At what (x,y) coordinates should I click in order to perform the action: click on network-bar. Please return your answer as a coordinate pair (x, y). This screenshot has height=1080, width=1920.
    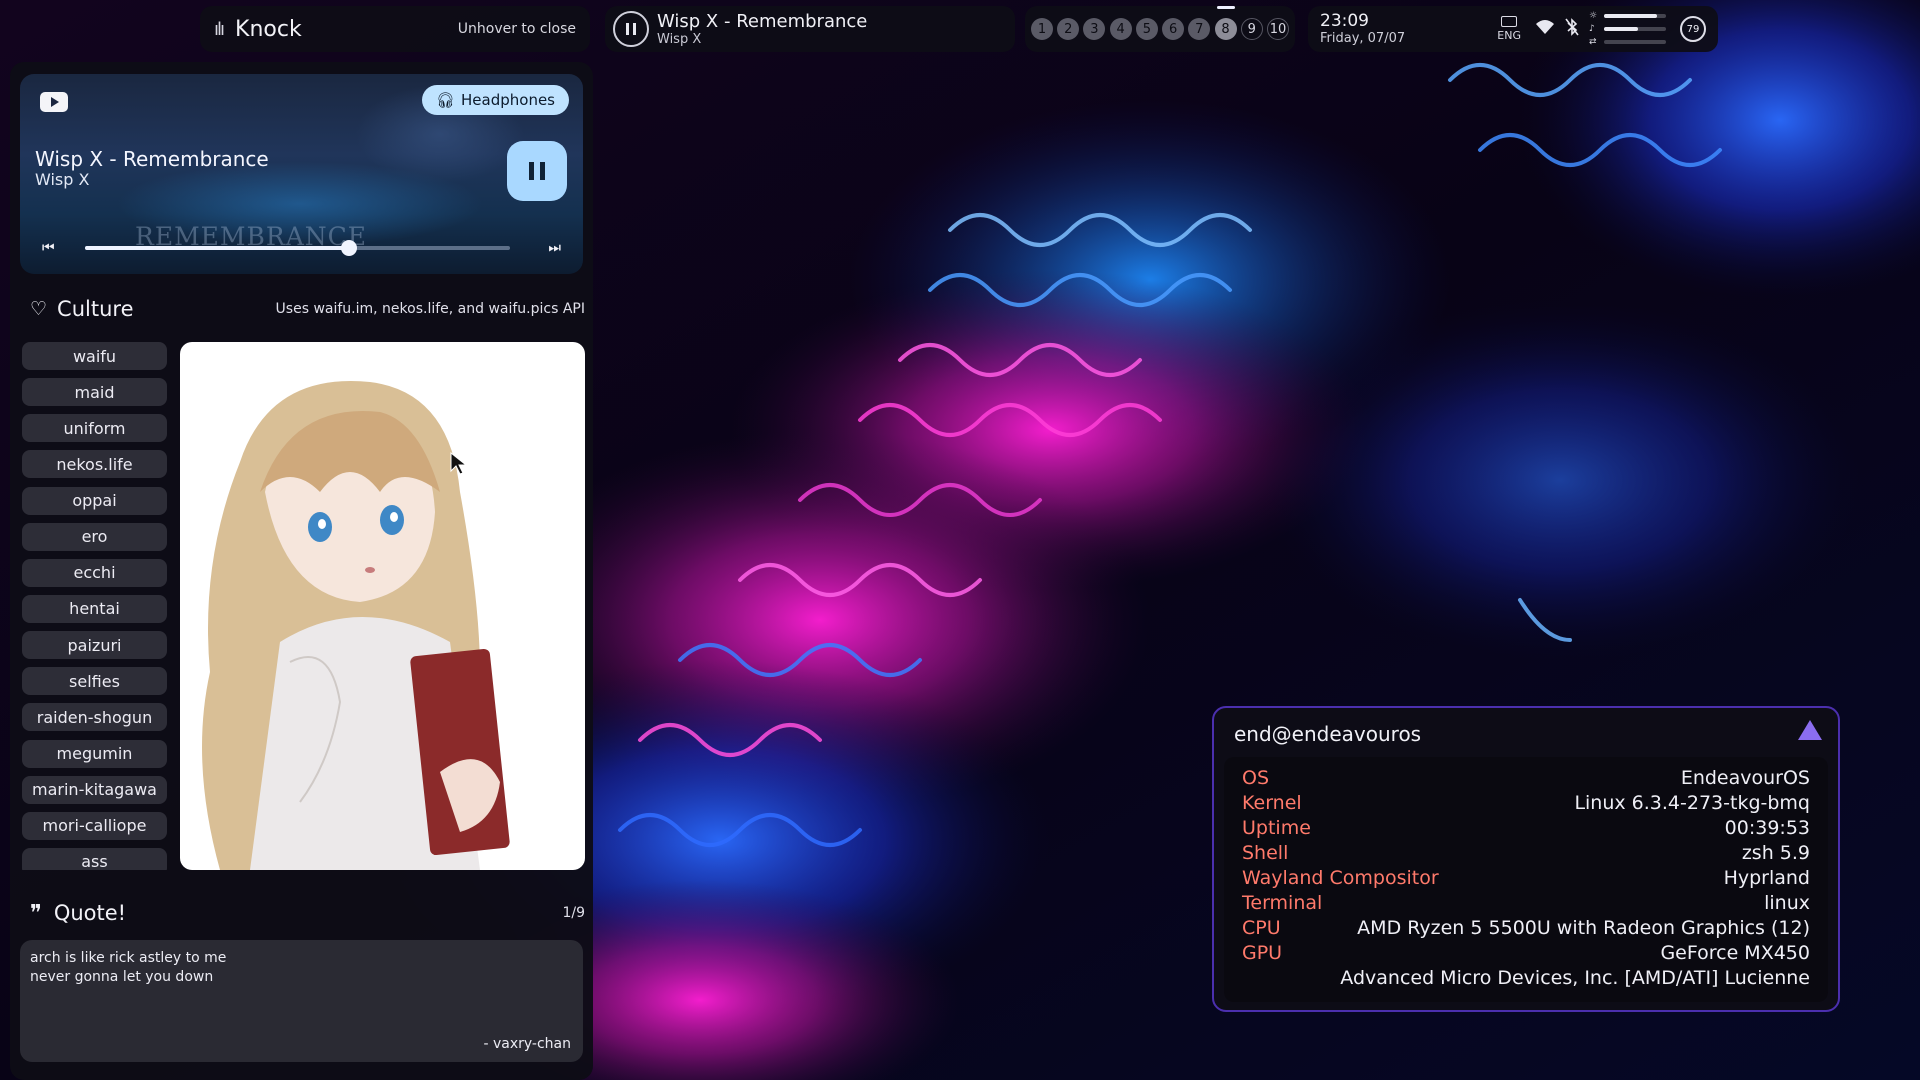
    Looking at the image, I should click on (1635, 42).